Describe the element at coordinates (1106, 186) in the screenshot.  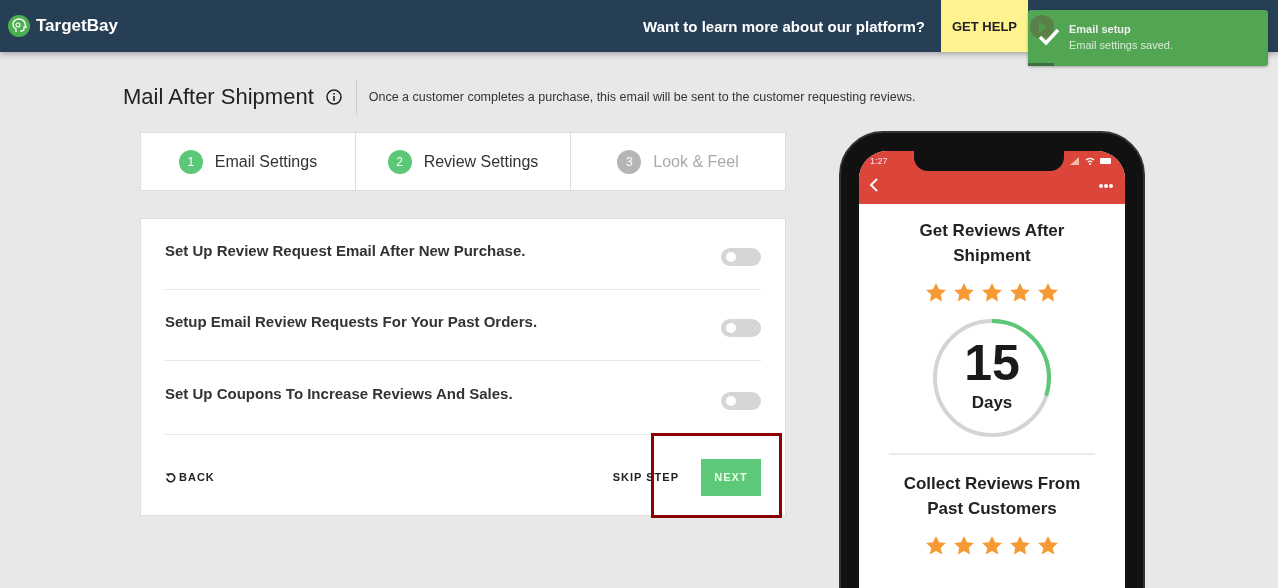
I see `more-icon` at that location.